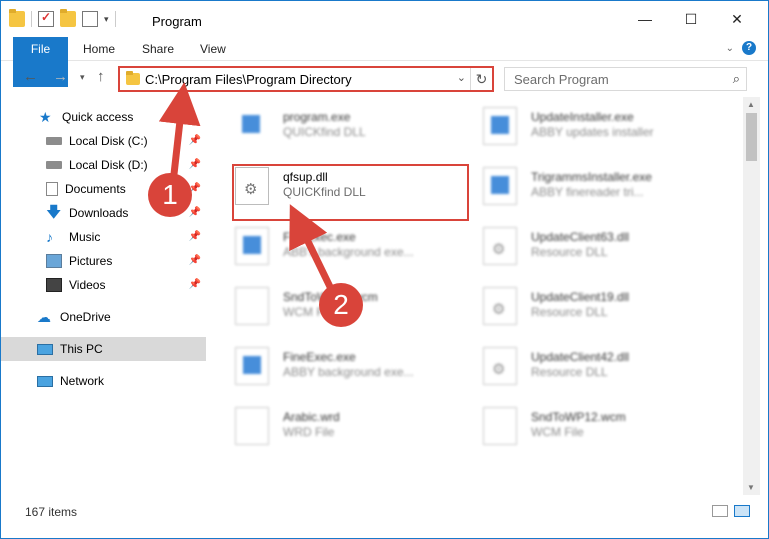  I want to click on sidebar-item-label: Music, so click(85, 237).